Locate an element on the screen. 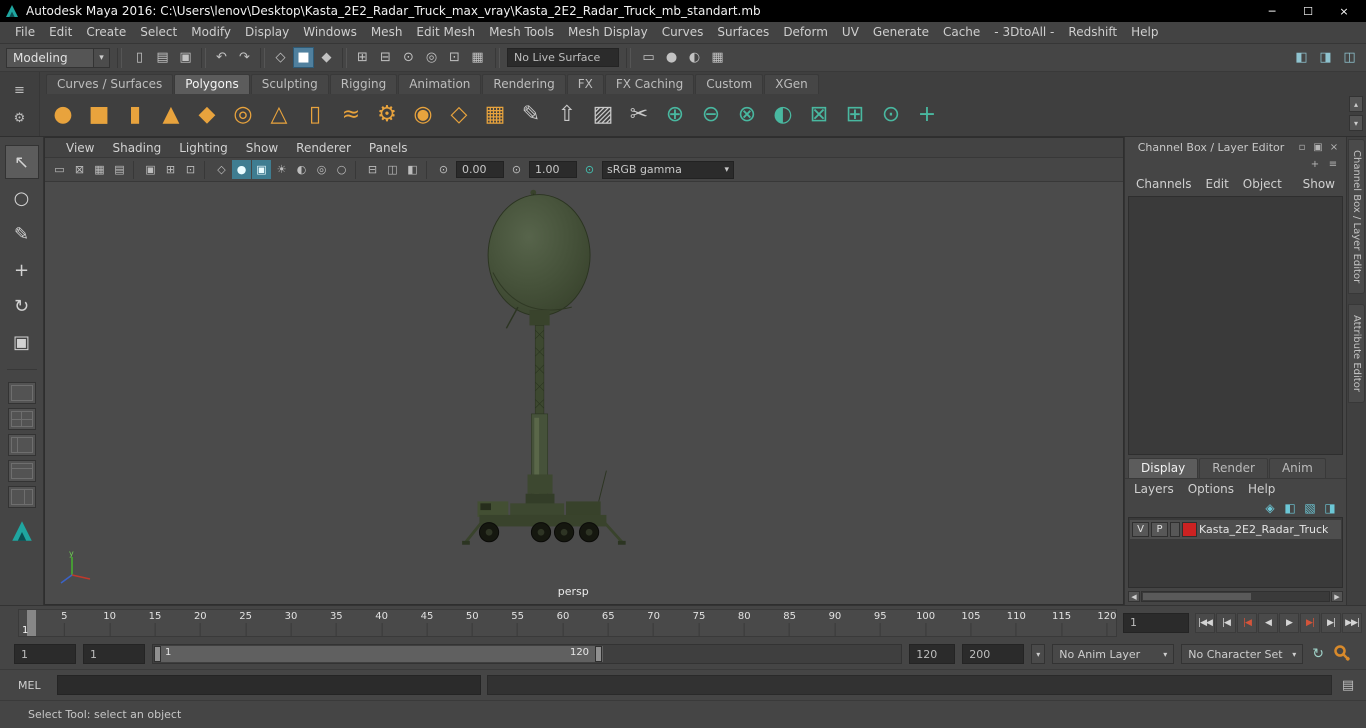  exposure-field: 0.00 is located at coordinates (480, 169).